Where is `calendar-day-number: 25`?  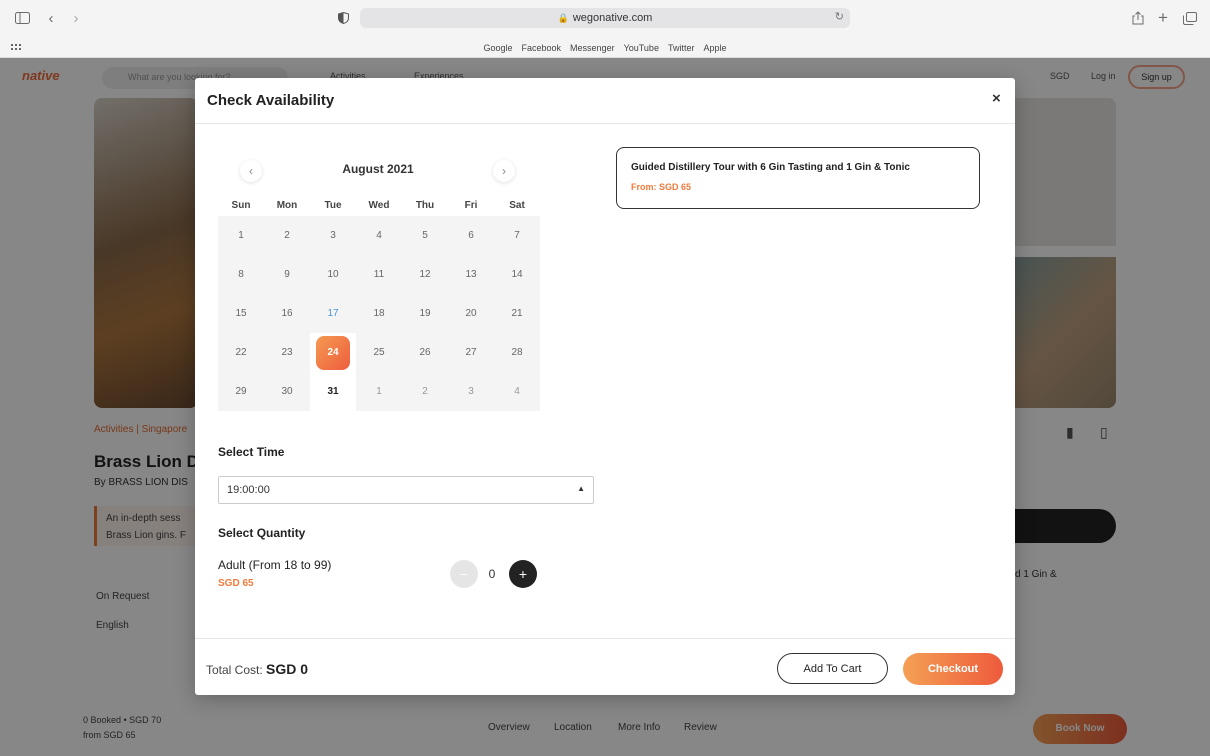 calendar-day-number: 25 is located at coordinates (379, 352).